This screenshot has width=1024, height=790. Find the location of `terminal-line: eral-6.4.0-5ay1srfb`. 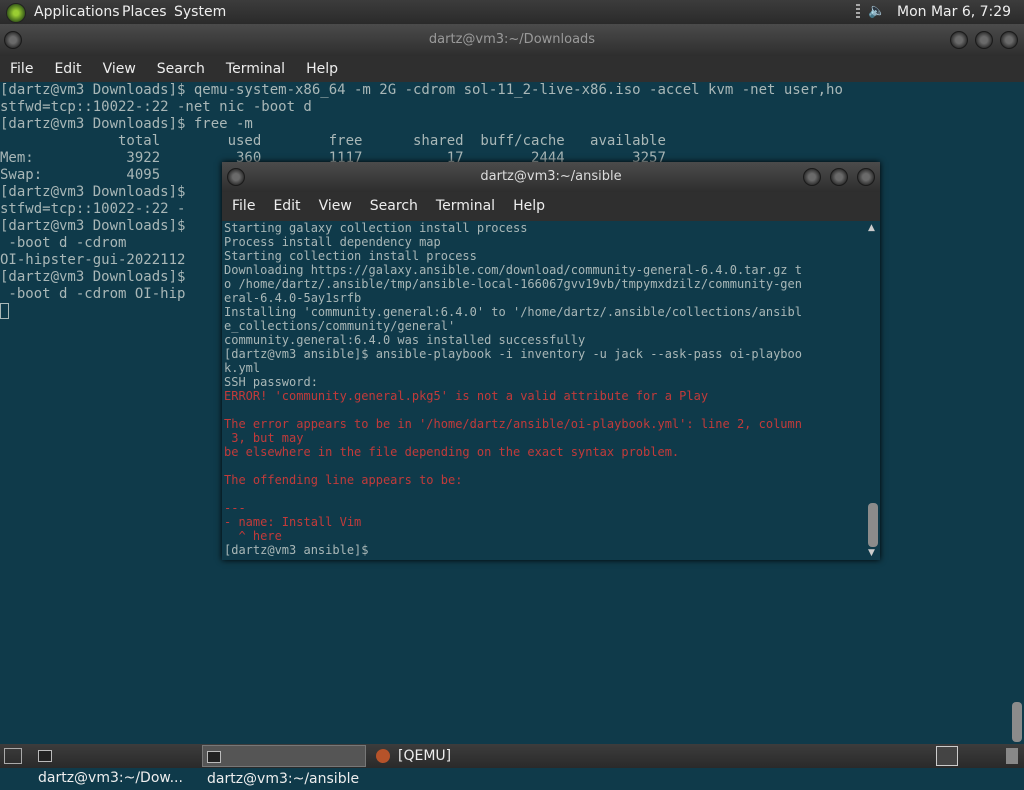

terminal-line: eral-6.4.0-5ay1srfb is located at coordinates (293, 298).